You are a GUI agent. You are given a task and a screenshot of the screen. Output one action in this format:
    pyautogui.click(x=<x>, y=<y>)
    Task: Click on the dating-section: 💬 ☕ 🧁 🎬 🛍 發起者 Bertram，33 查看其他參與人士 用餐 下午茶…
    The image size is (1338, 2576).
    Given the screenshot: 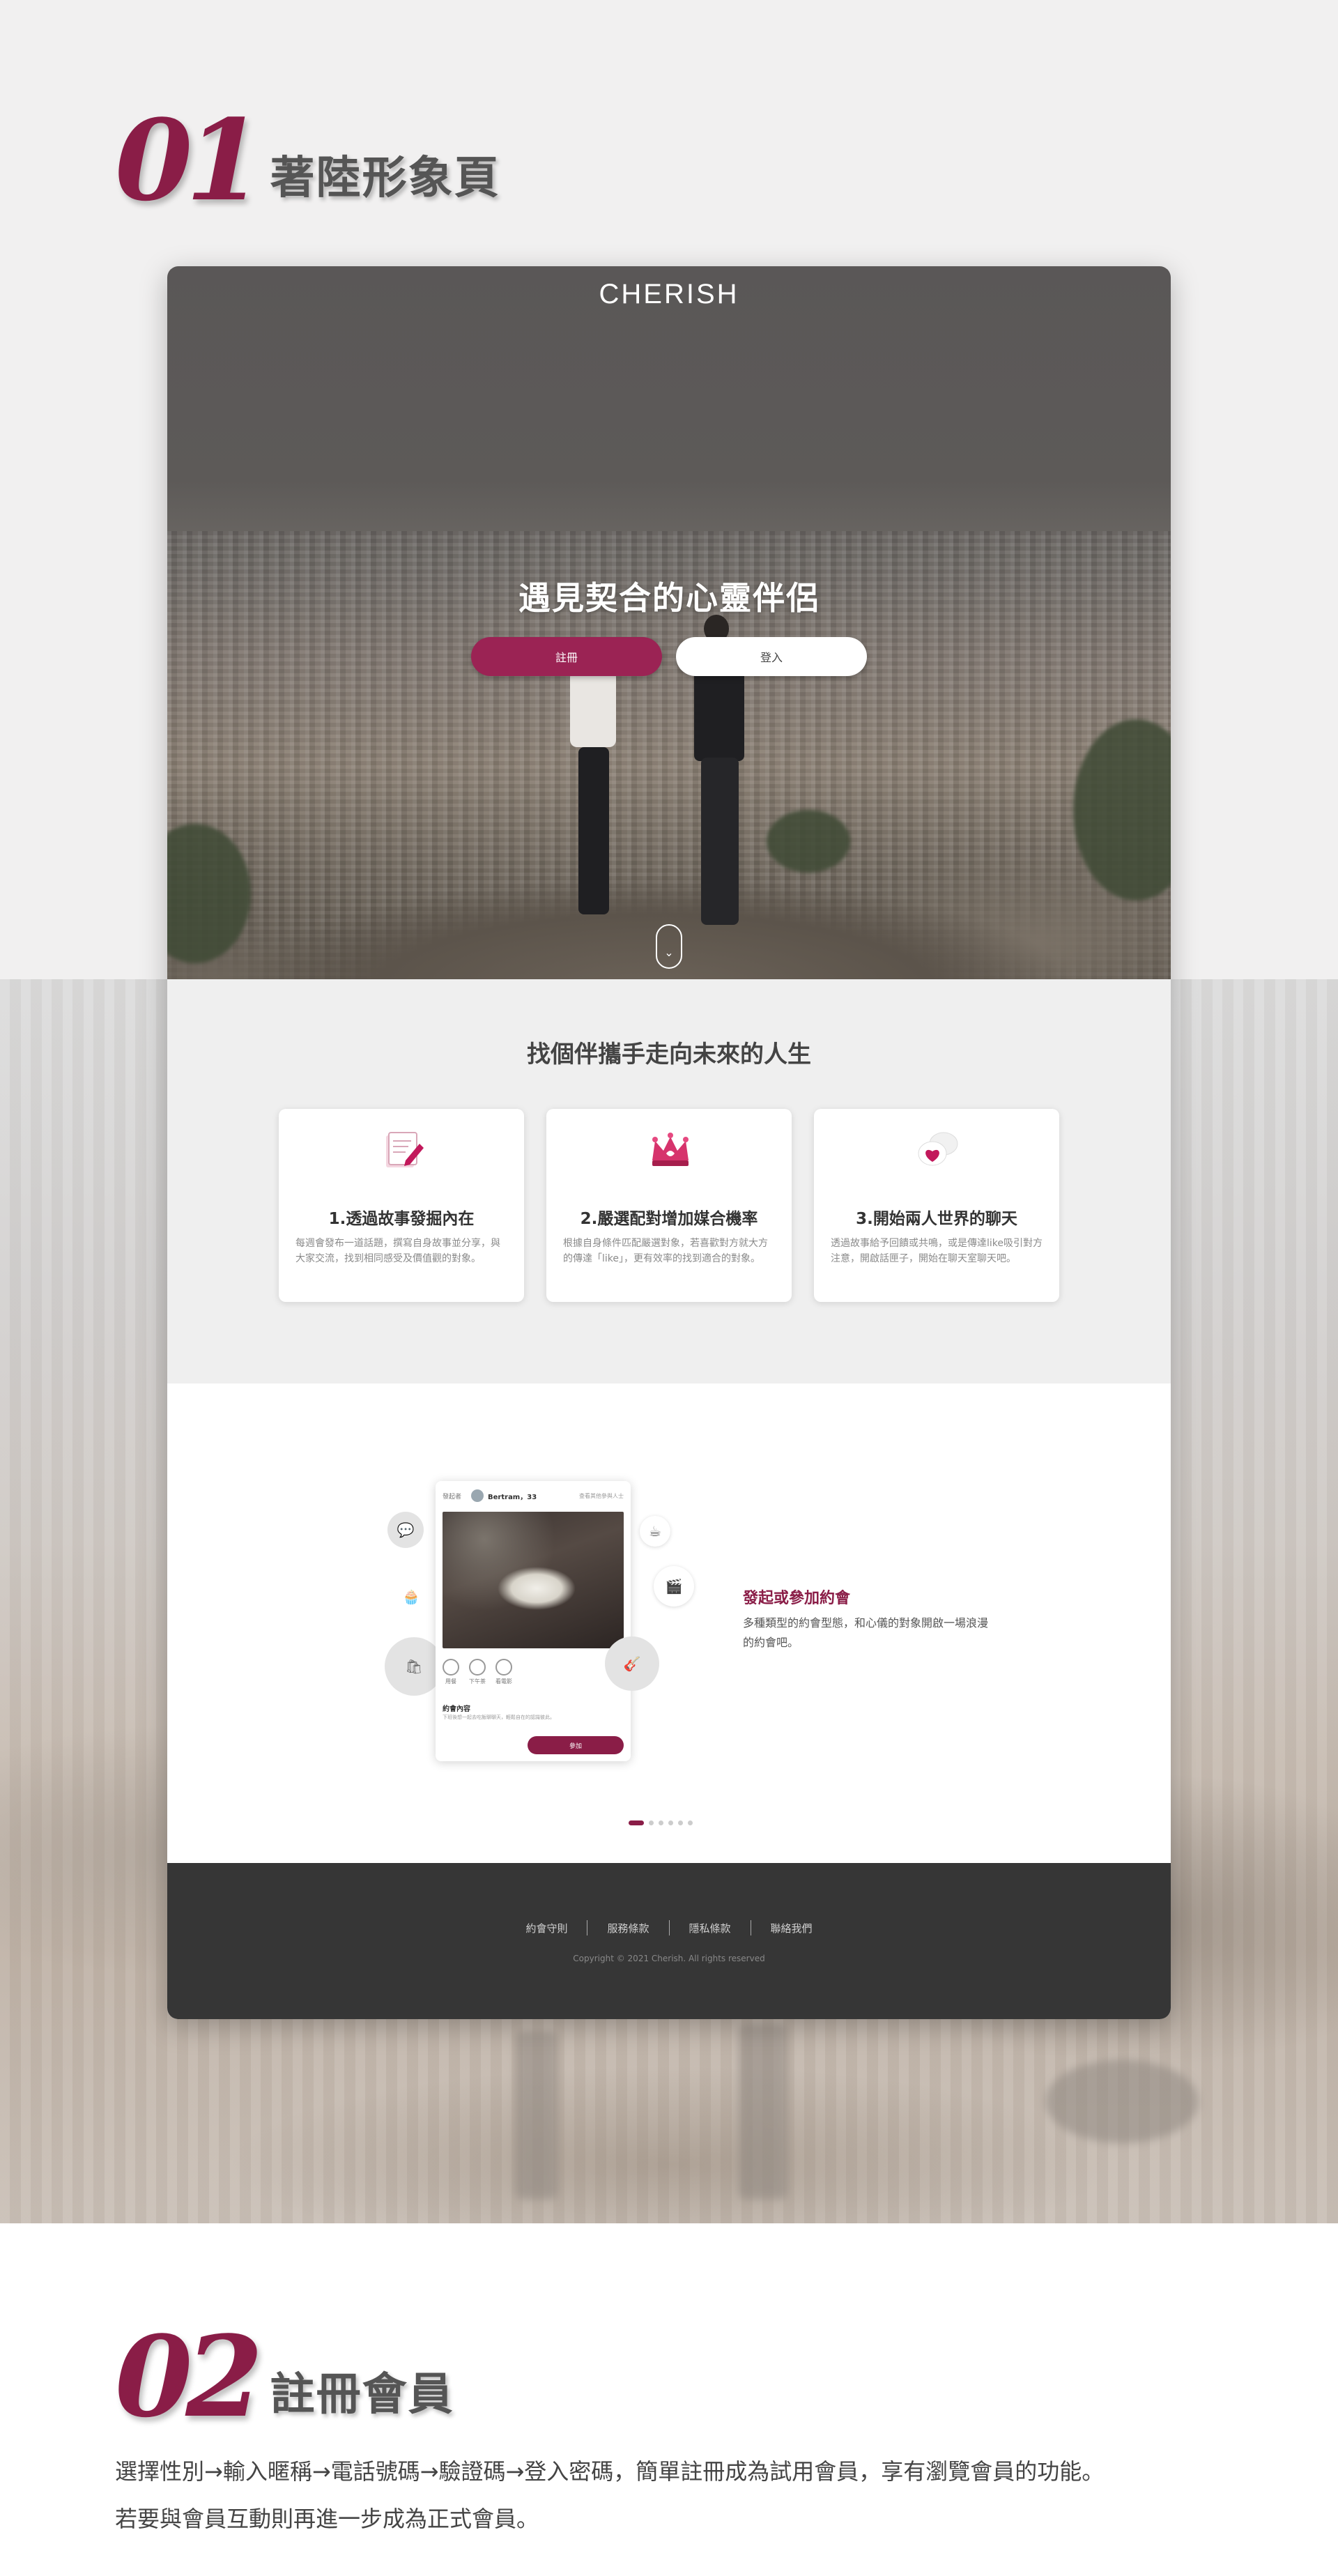 What is the action you would take?
    pyautogui.click(x=669, y=1623)
    